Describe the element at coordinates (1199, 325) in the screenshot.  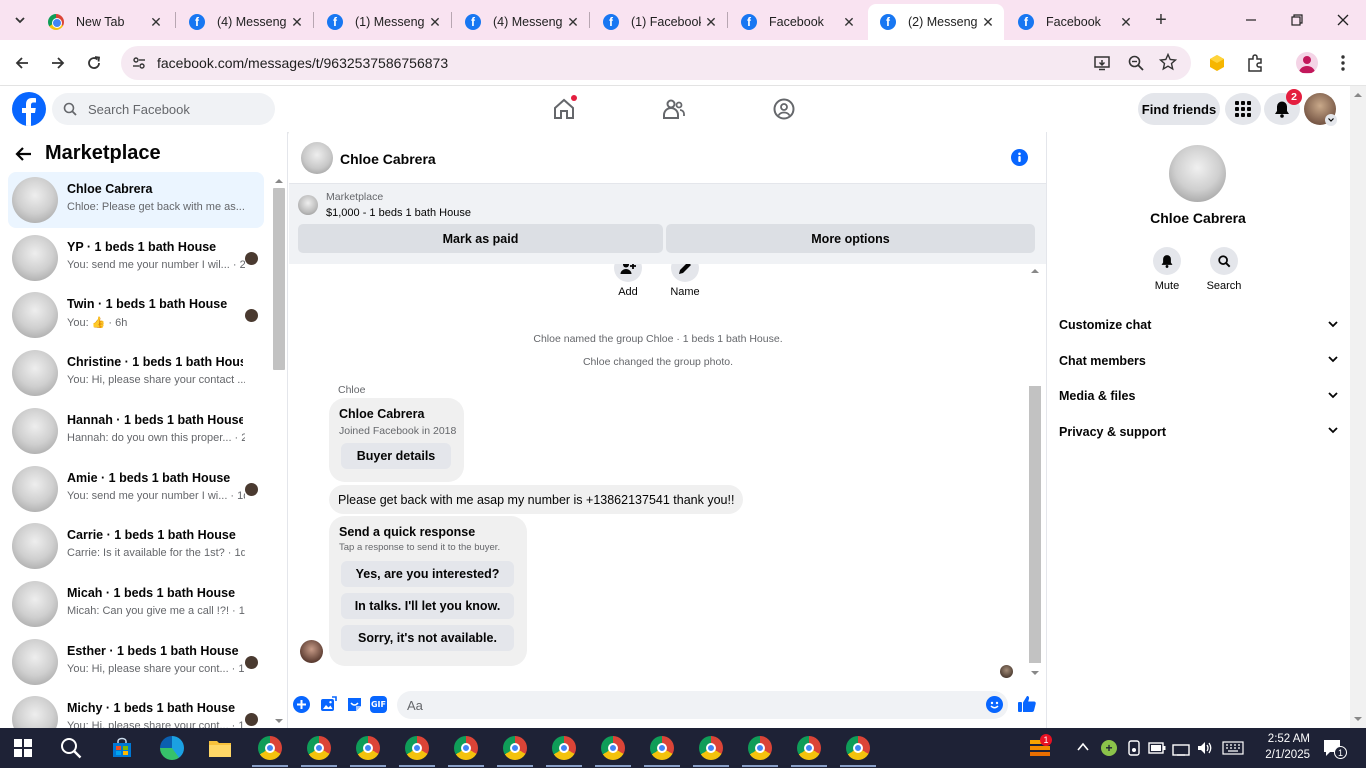
I see `details-section-toggle: Customize chat` at that location.